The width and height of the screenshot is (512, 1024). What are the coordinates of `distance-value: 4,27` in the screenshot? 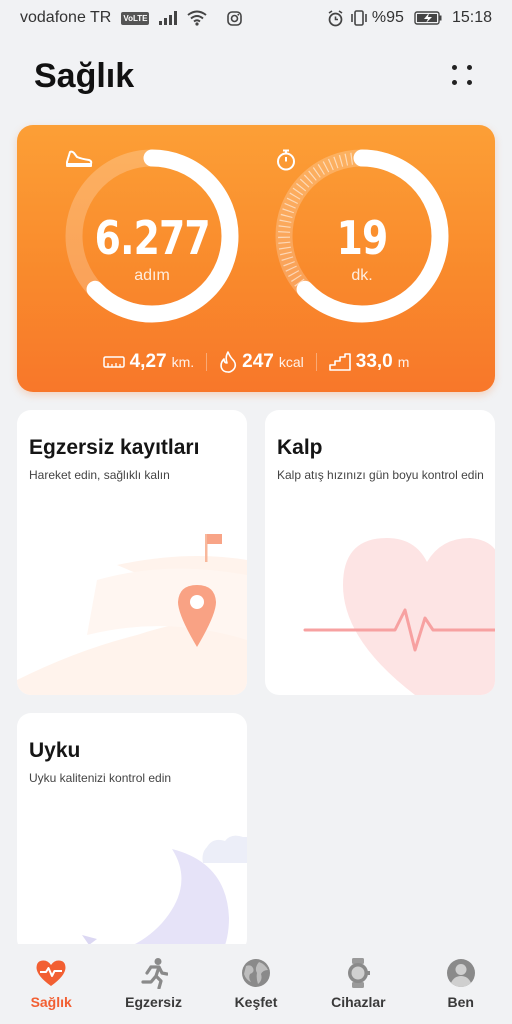 It's located at (148, 361).